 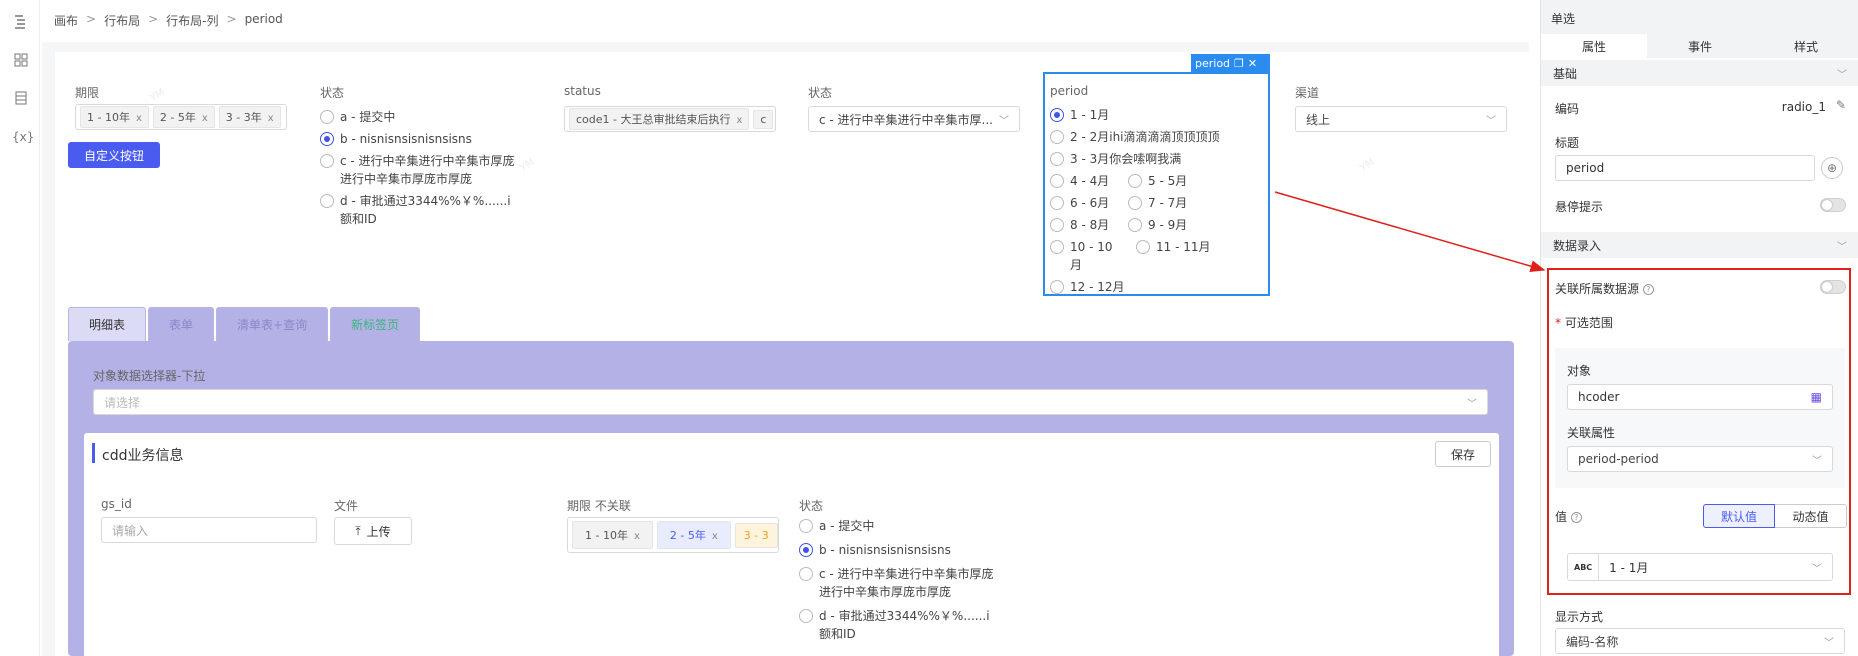 I want to click on radio-option: 12 - 12月, so click(x=1157, y=287).